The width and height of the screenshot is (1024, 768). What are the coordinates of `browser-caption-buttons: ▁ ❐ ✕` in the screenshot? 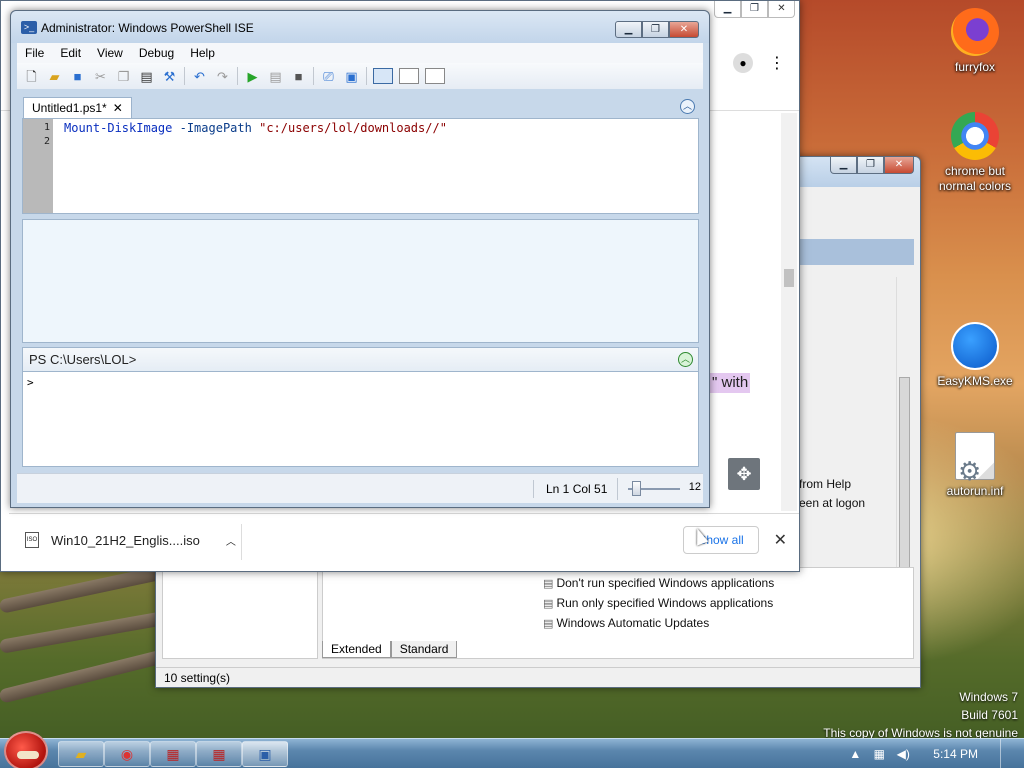 It's located at (754, 9).